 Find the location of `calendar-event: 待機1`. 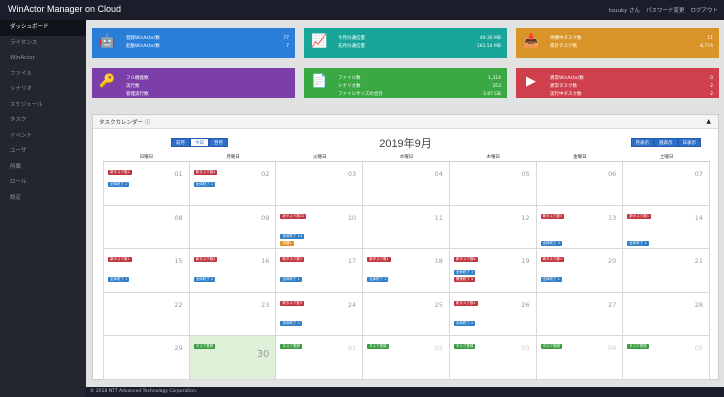

calendar-event: 待機1 is located at coordinates (287, 243).